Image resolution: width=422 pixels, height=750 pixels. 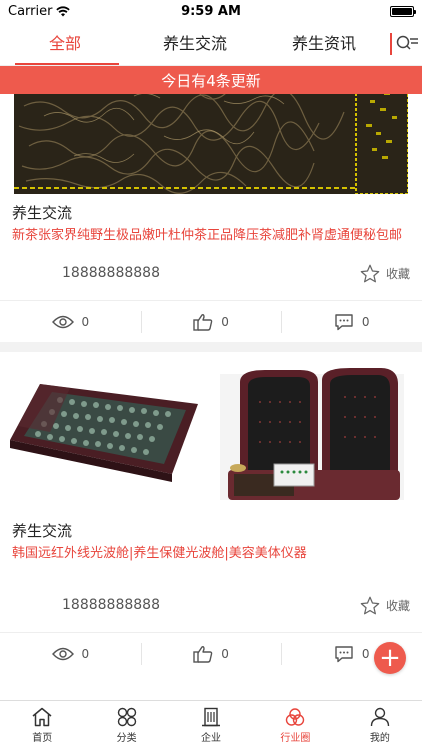 What do you see at coordinates (379, 738) in the screenshot?
I see `nav-profile-label: 我的` at bounding box center [379, 738].